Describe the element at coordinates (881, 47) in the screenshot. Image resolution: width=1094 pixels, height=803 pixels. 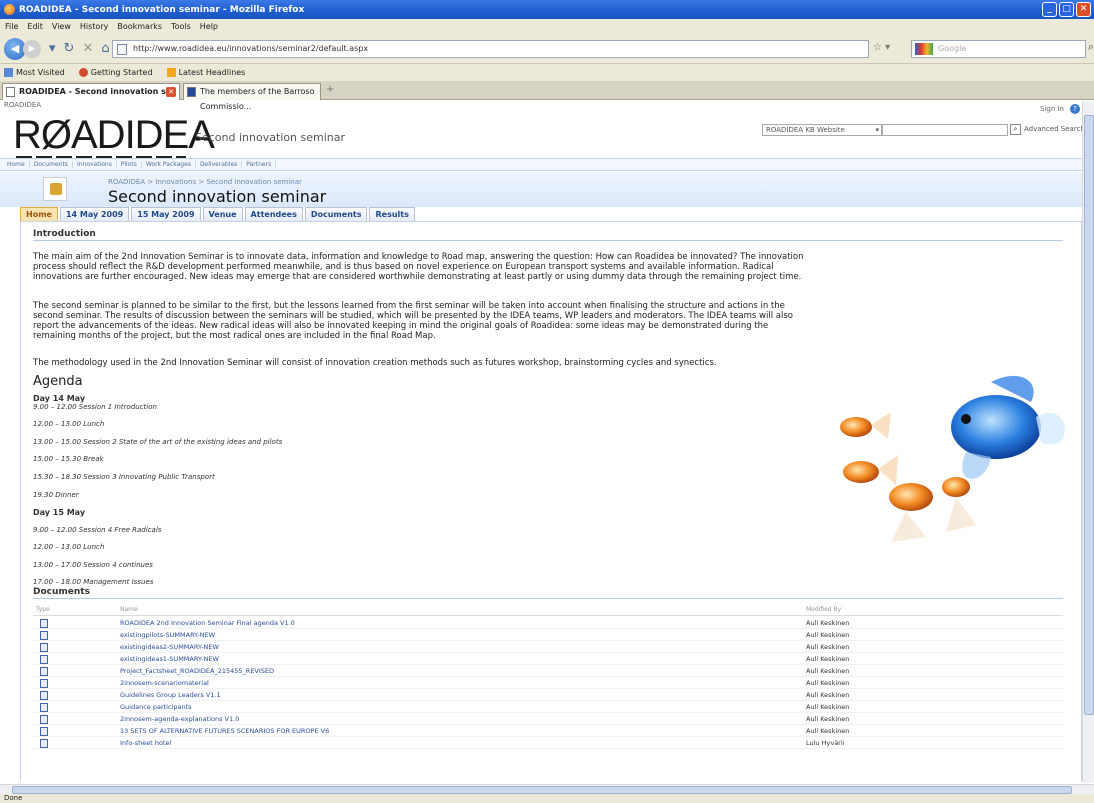
I see `bookmark-star-icon: ☆ ▾` at that location.